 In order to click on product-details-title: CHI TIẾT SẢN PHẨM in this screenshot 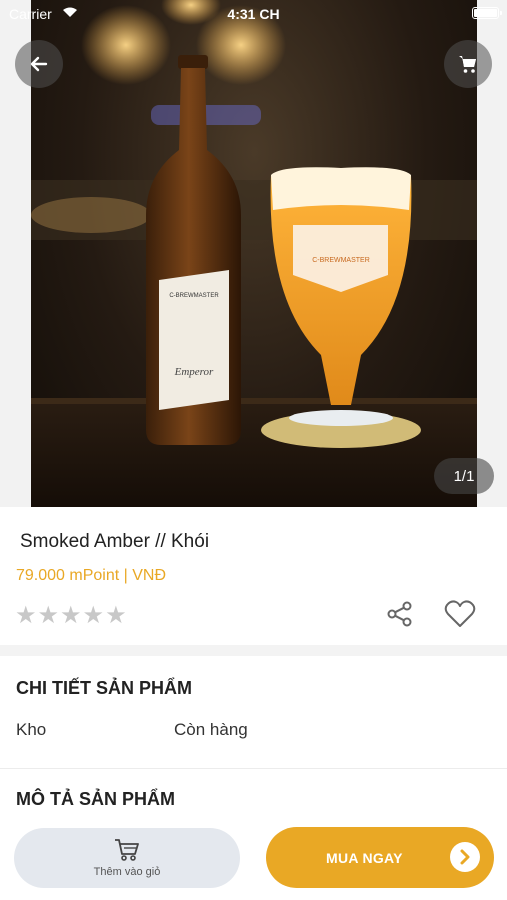, I will do `click(104, 688)`.